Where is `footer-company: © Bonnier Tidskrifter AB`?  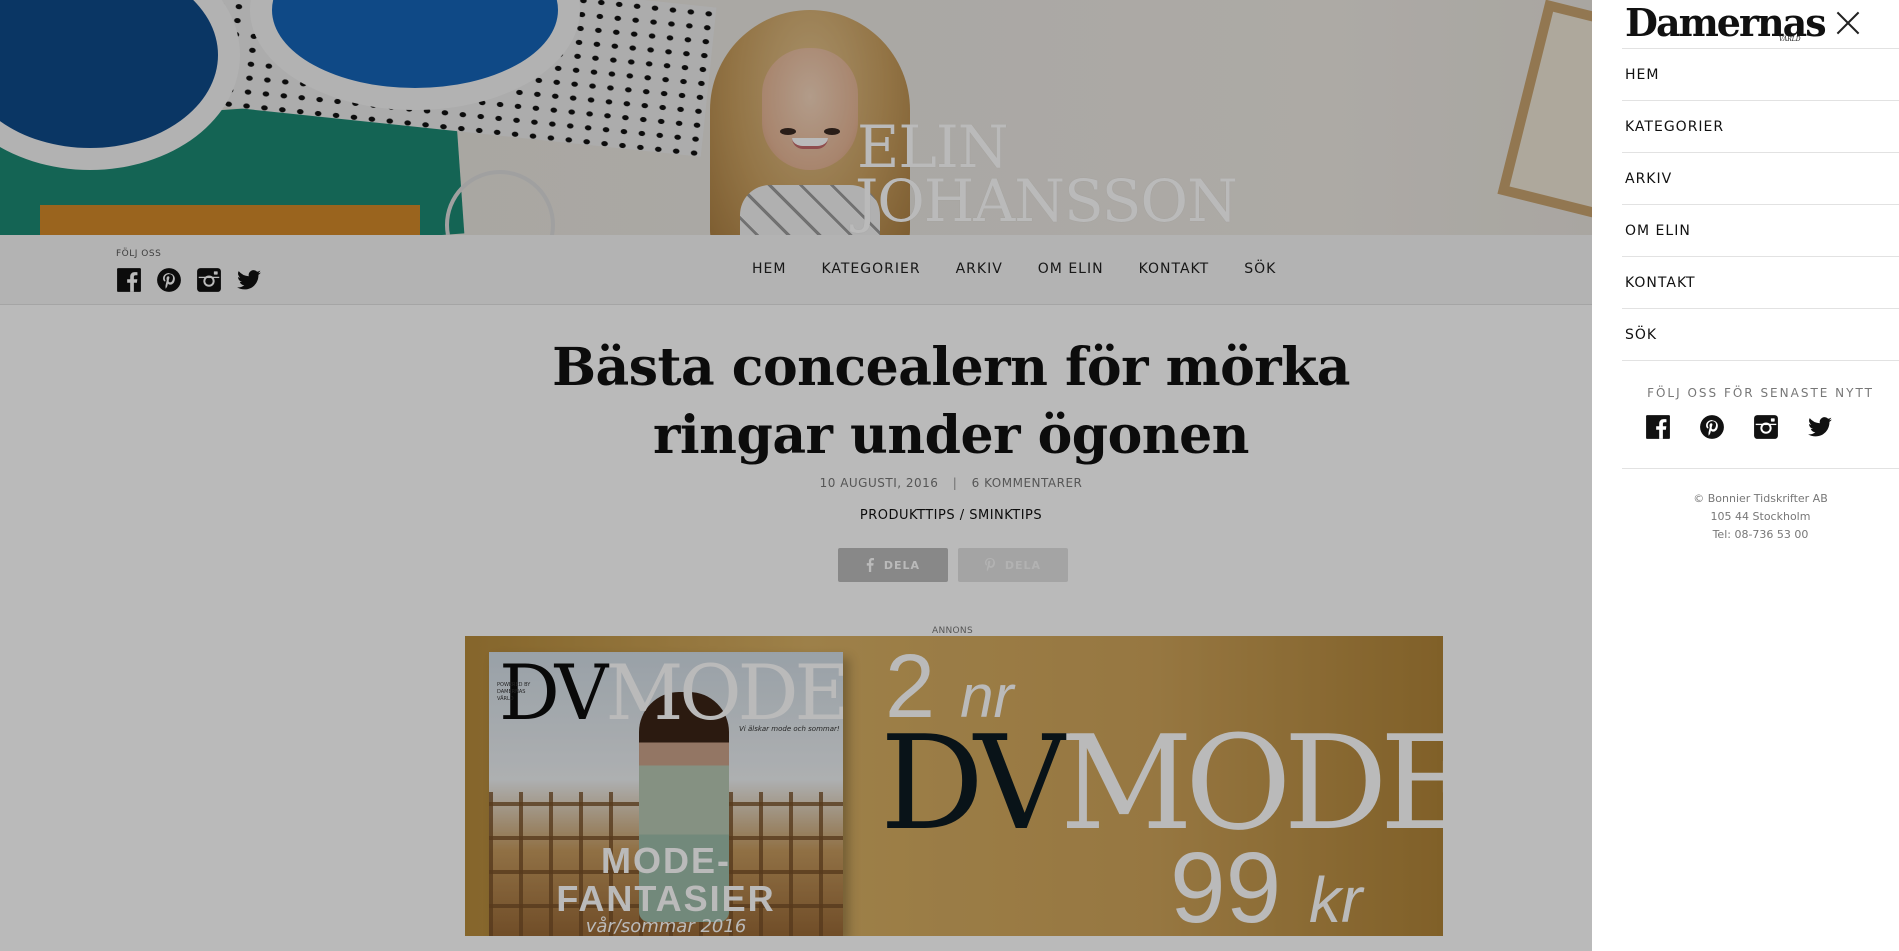 footer-company: © Bonnier Tidskrifter AB is located at coordinates (1760, 498).